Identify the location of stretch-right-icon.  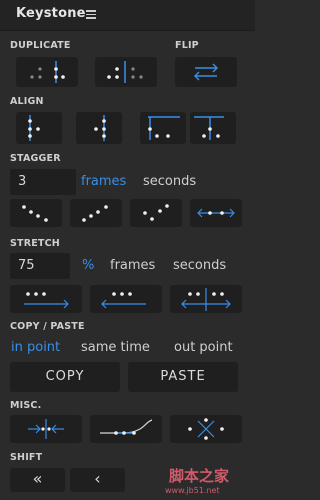
(46, 300).